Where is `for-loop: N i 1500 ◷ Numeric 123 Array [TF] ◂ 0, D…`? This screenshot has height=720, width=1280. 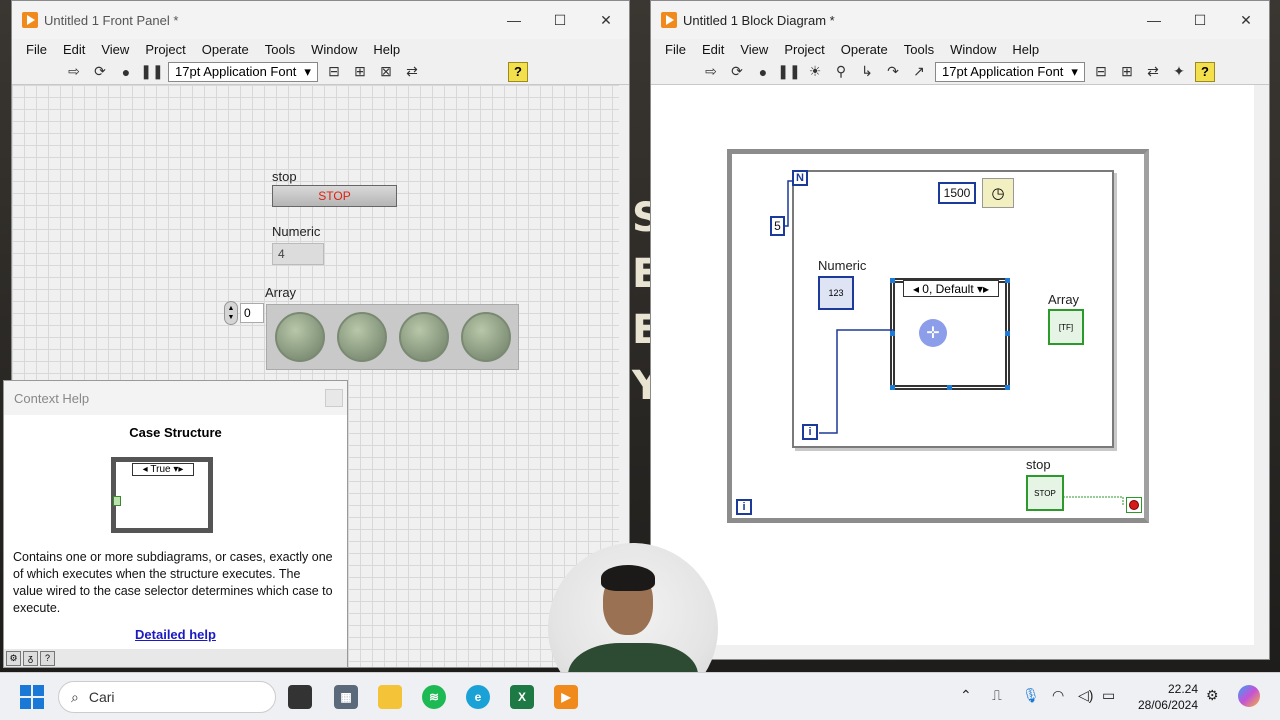
for-loop: N i 1500 ◷ Numeric 123 Array [TF] ◂ 0, D… is located at coordinates (953, 309).